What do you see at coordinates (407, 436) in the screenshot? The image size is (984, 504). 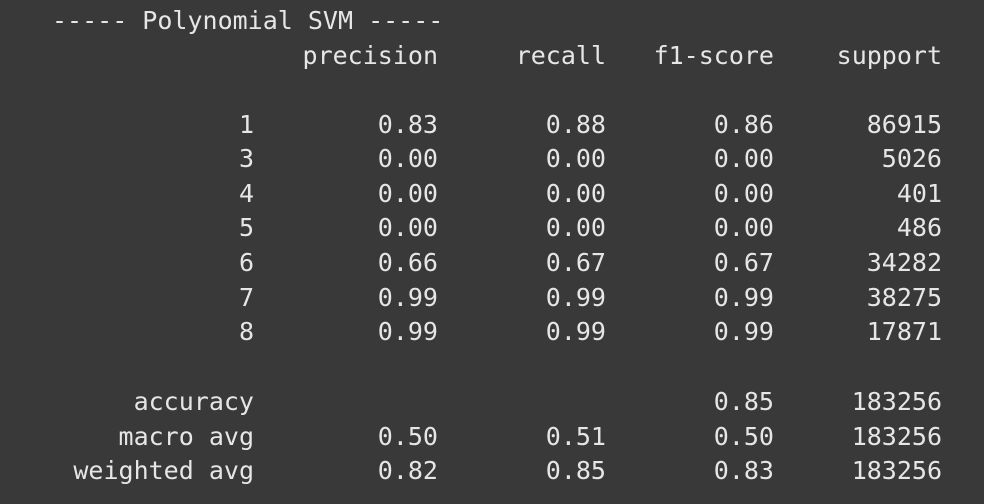 I see `summary-precision: 0.50` at bounding box center [407, 436].